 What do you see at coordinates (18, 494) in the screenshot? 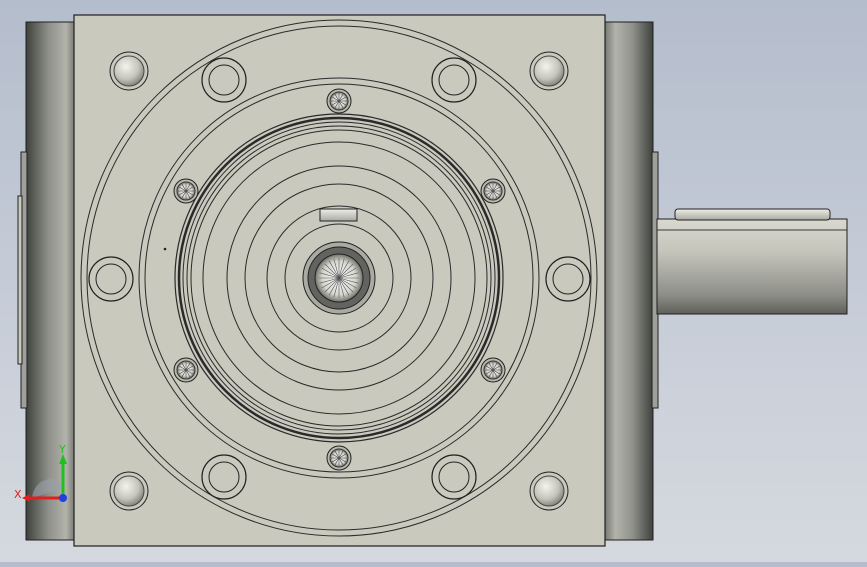
I see `x-axis-label: X` at bounding box center [18, 494].